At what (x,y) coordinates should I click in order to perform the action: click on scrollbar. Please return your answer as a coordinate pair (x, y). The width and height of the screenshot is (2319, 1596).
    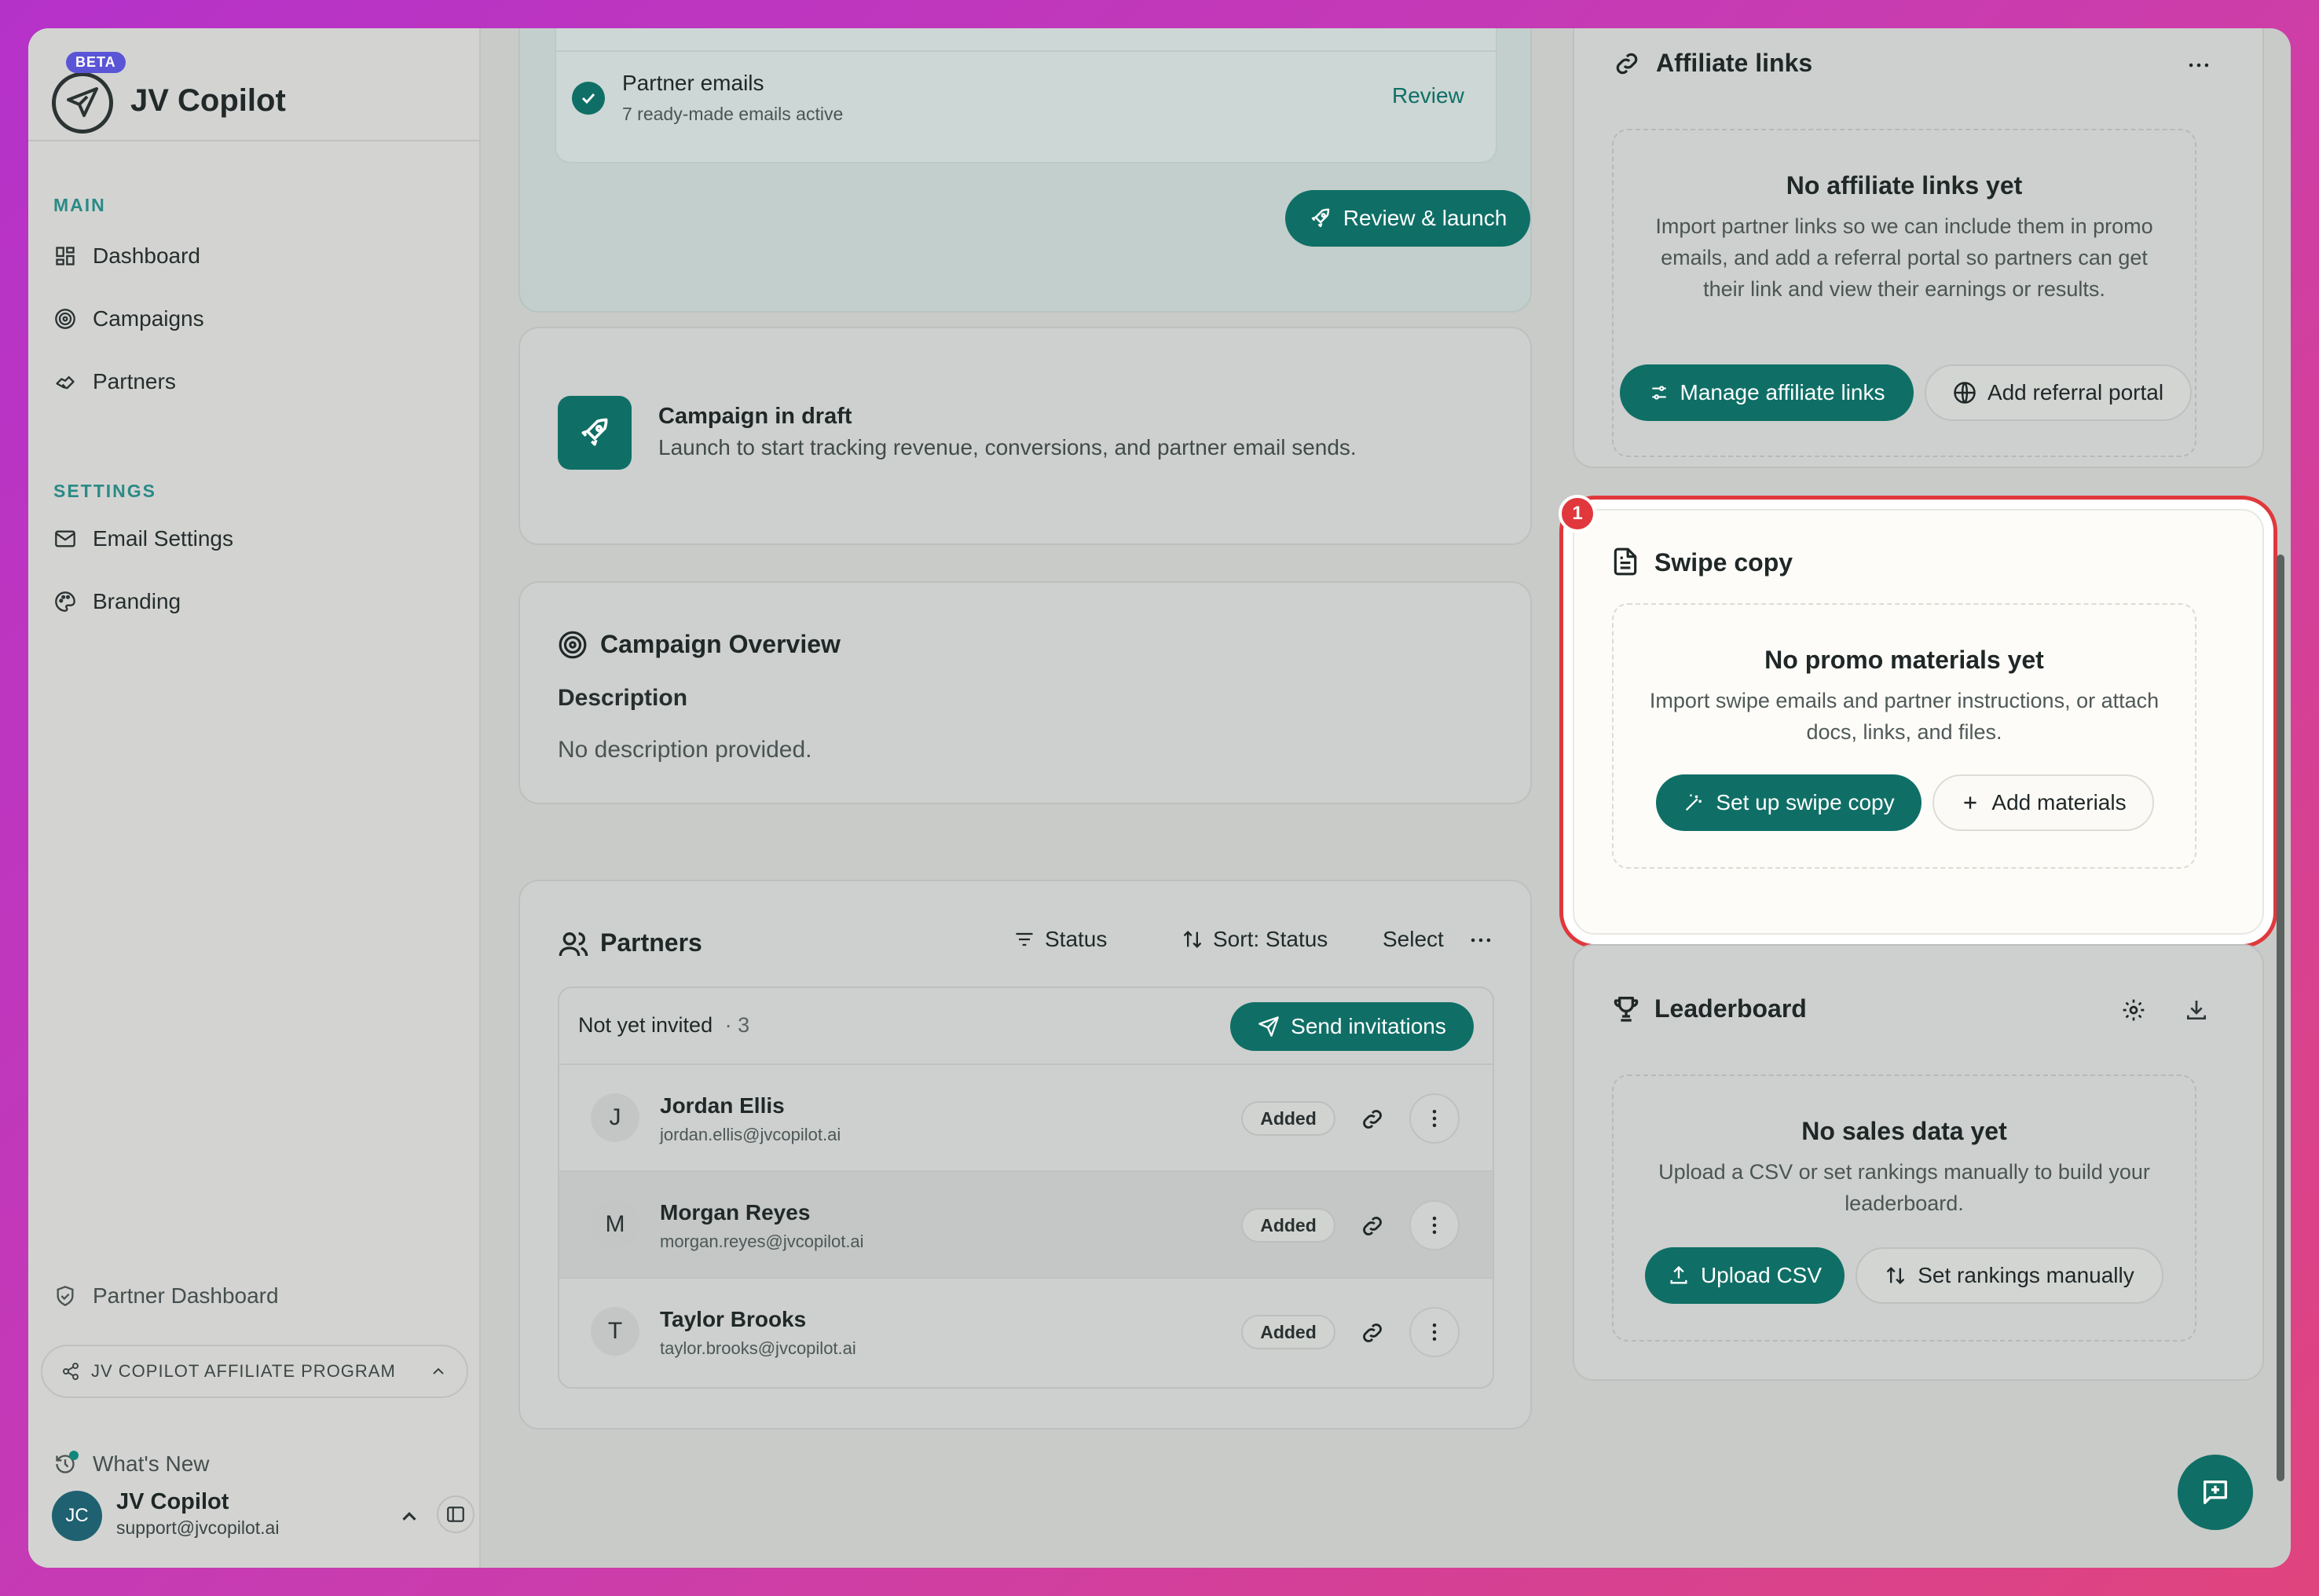
    Looking at the image, I should click on (2280, 1018).